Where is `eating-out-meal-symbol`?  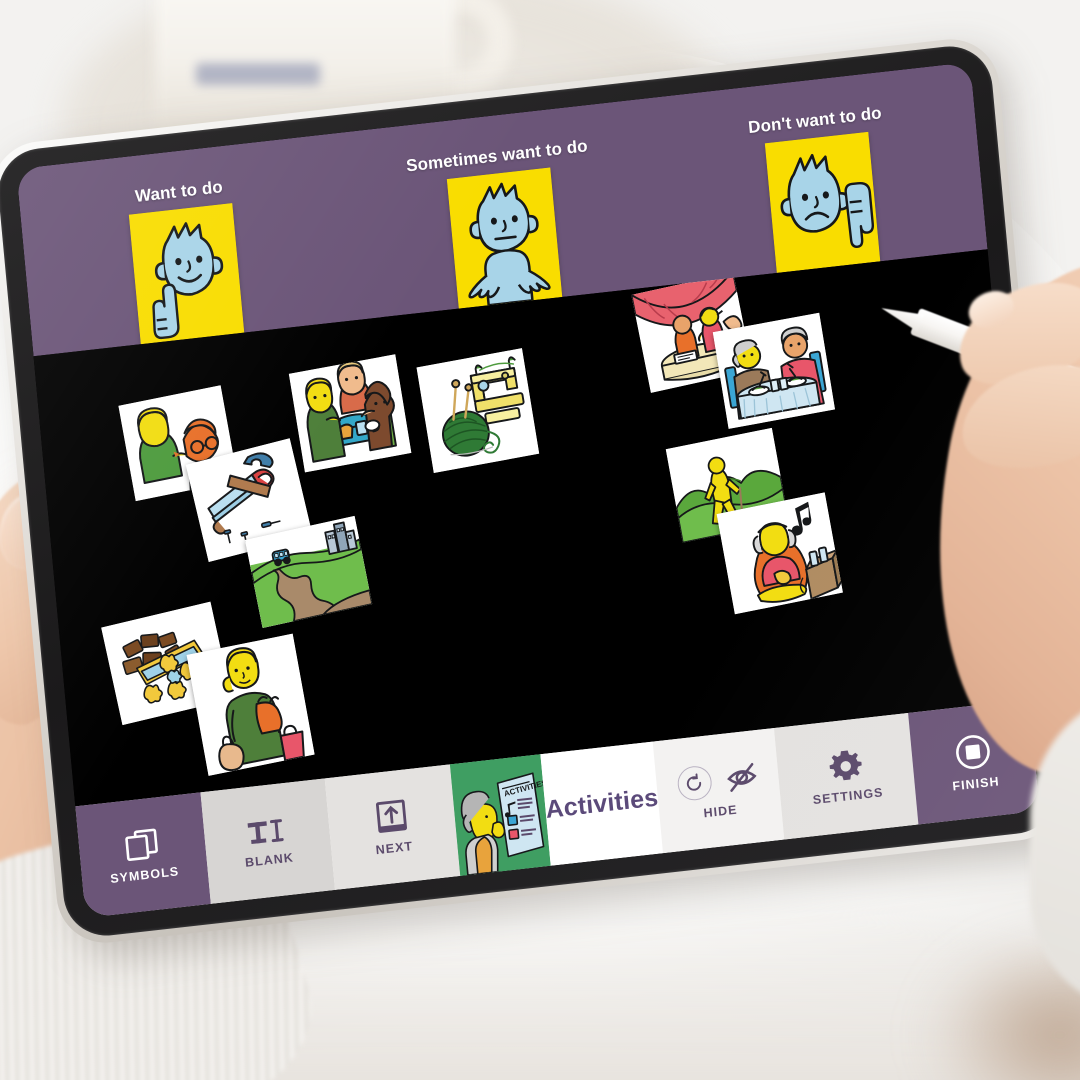 eating-out-meal-symbol is located at coordinates (774, 370).